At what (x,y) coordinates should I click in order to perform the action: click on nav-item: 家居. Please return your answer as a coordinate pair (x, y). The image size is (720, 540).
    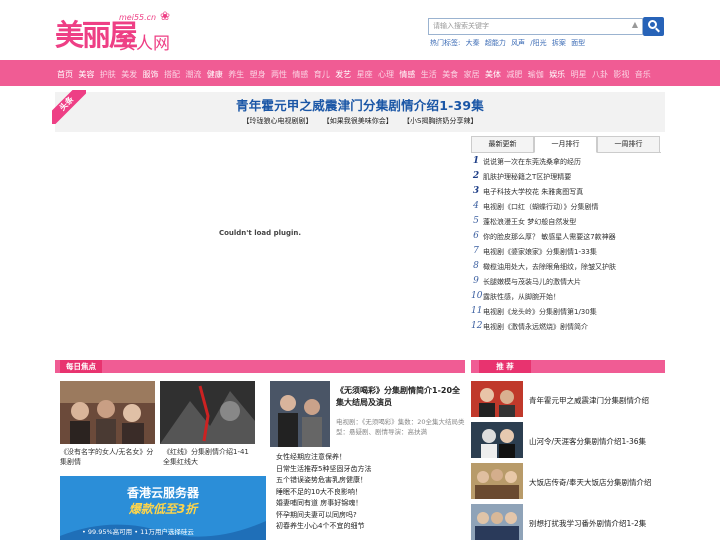
    Looking at the image, I should click on (472, 74).